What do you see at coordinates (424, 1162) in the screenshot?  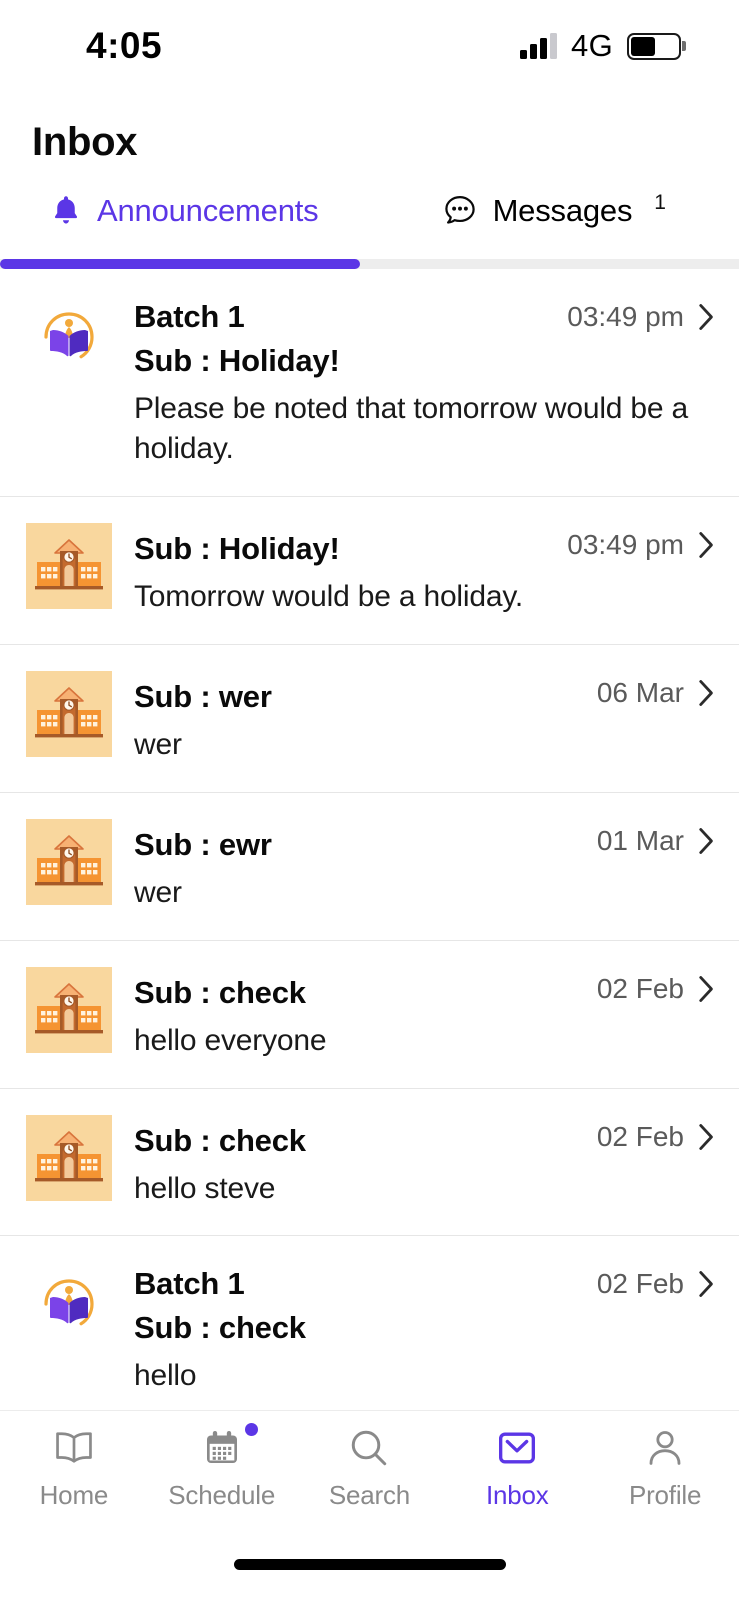 I see `row-body: Sub : check 02 Feb hello steve` at bounding box center [424, 1162].